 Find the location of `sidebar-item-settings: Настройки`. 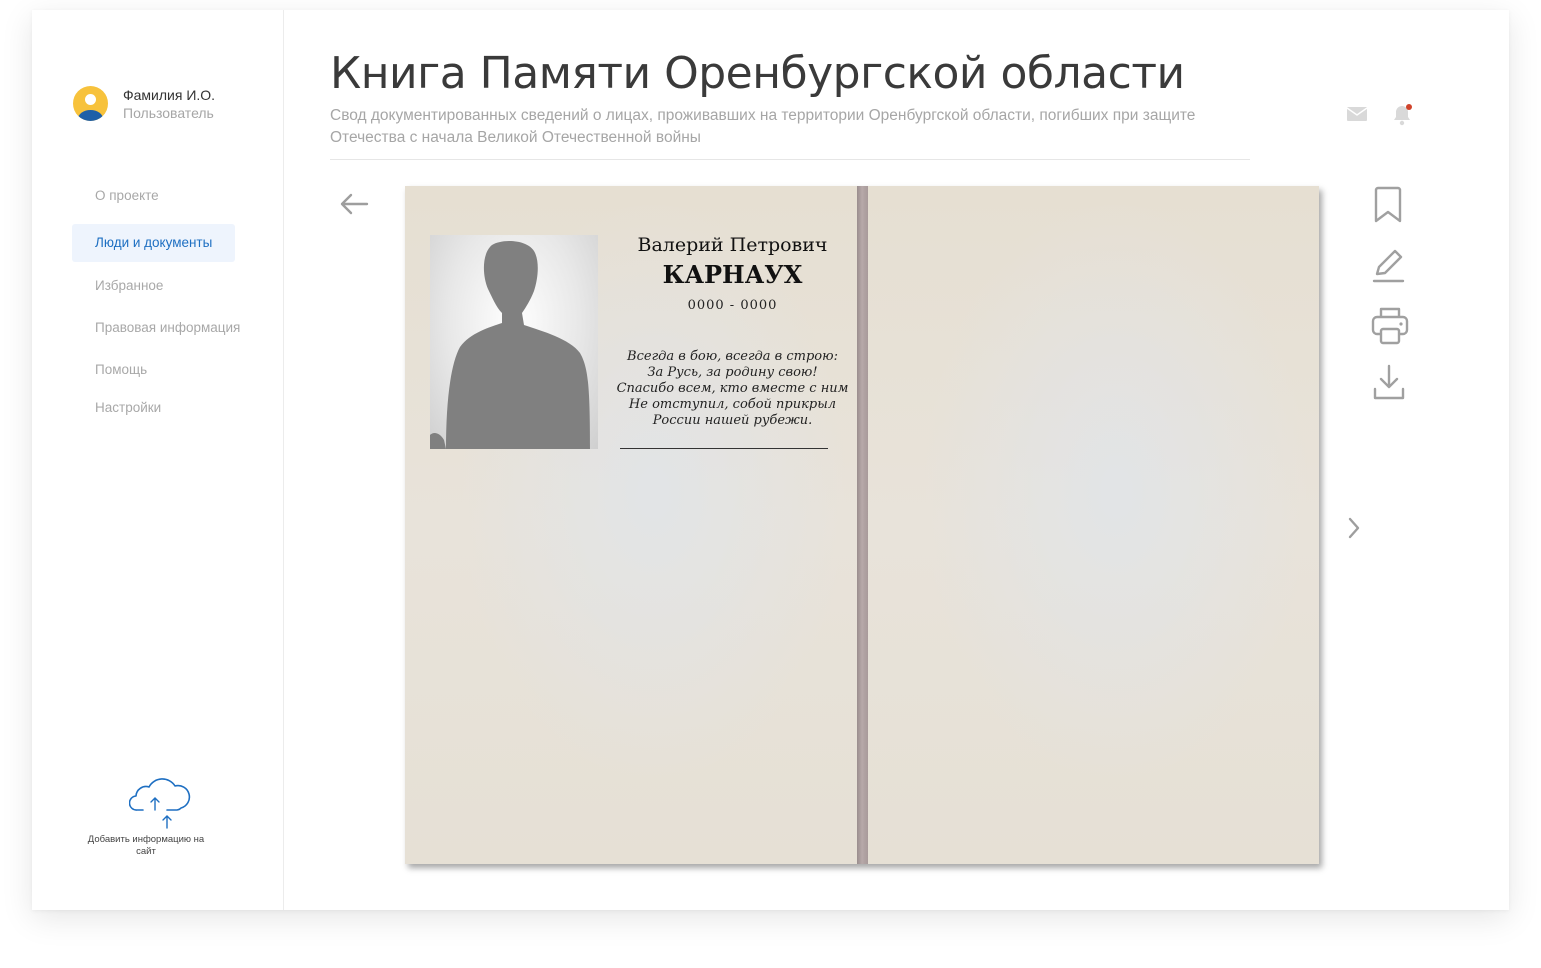

sidebar-item-settings: Настройки is located at coordinates (128, 408).